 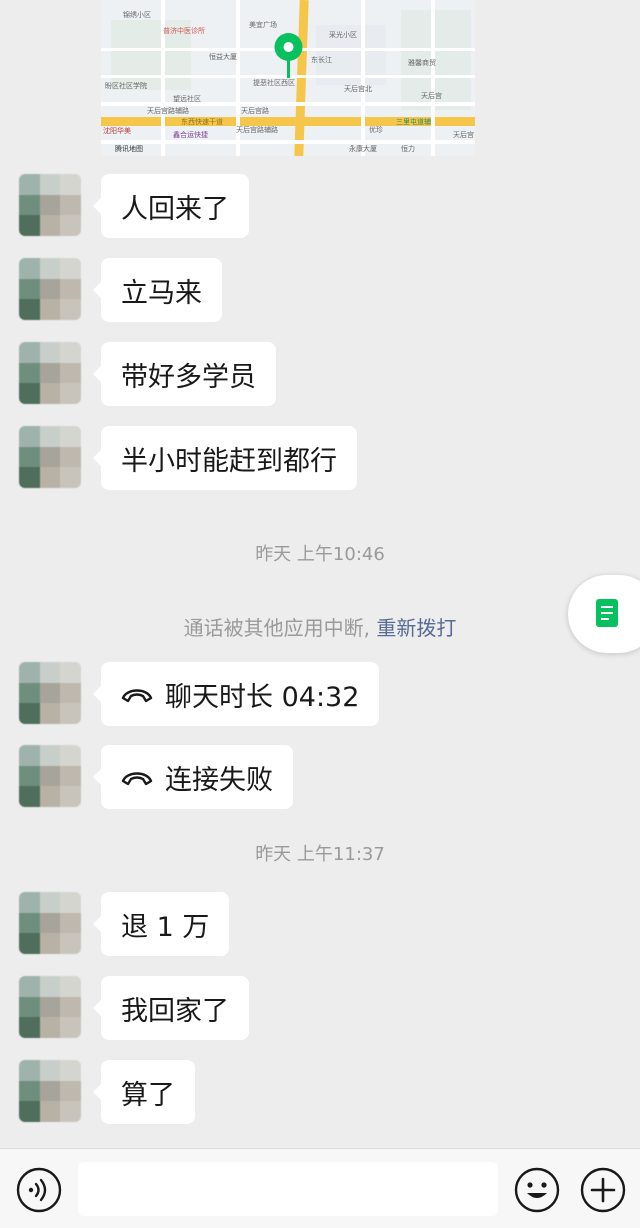 I want to click on map-label: 永康大厦, so click(x=363, y=148).